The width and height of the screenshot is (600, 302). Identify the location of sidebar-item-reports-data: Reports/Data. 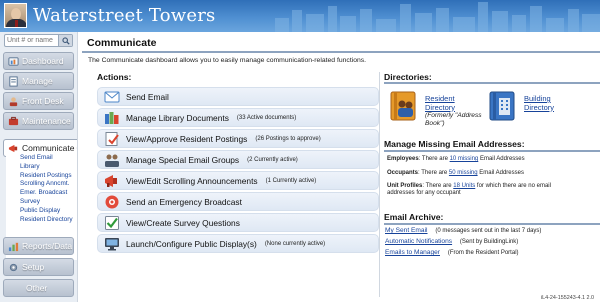
(38, 246).